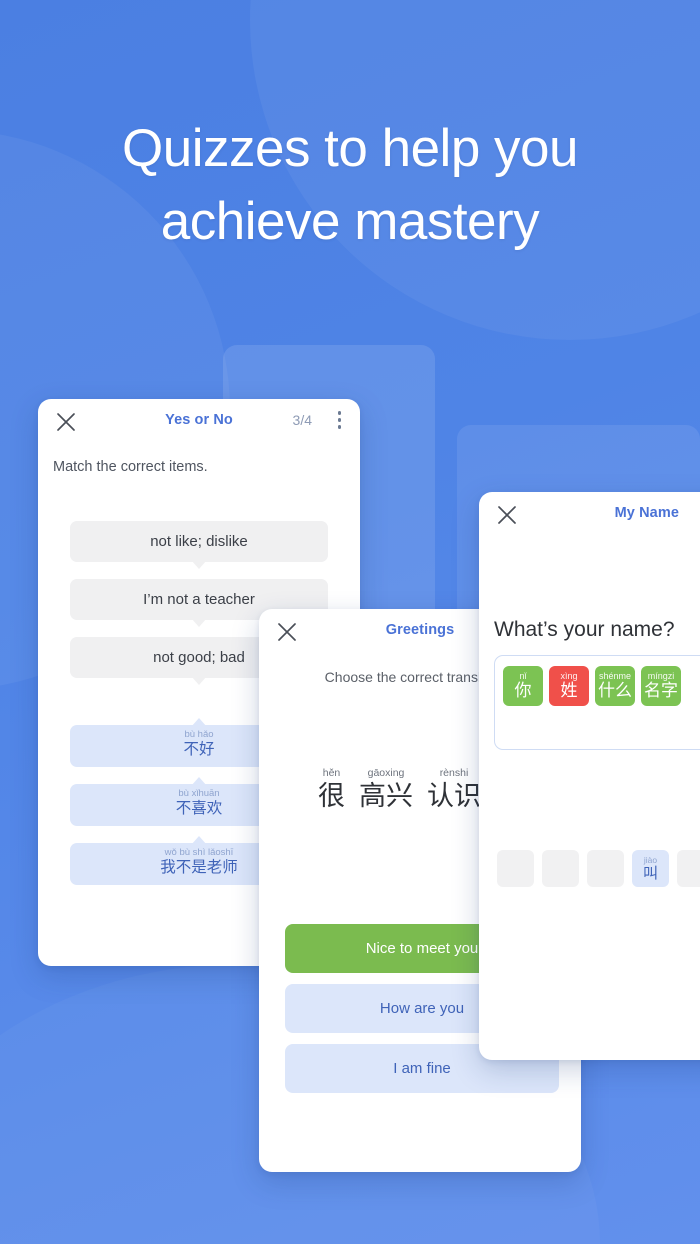  Describe the element at coordinates (592, 686) in the screenshot. I see `selected-word-tiles: nǐ 你 xìng 姓 shénme 什么 míngzi 名字` at that location.